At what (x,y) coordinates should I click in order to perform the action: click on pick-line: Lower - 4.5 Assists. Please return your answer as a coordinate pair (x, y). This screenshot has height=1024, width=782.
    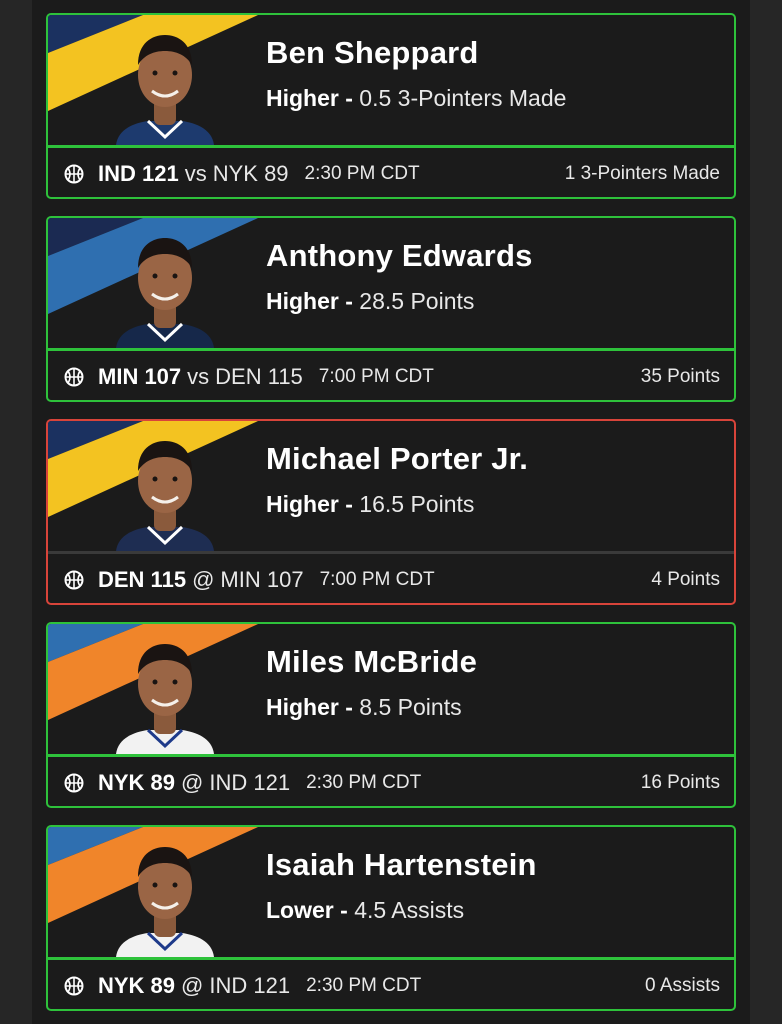
    Looking at the image, I should click on (365, 910).